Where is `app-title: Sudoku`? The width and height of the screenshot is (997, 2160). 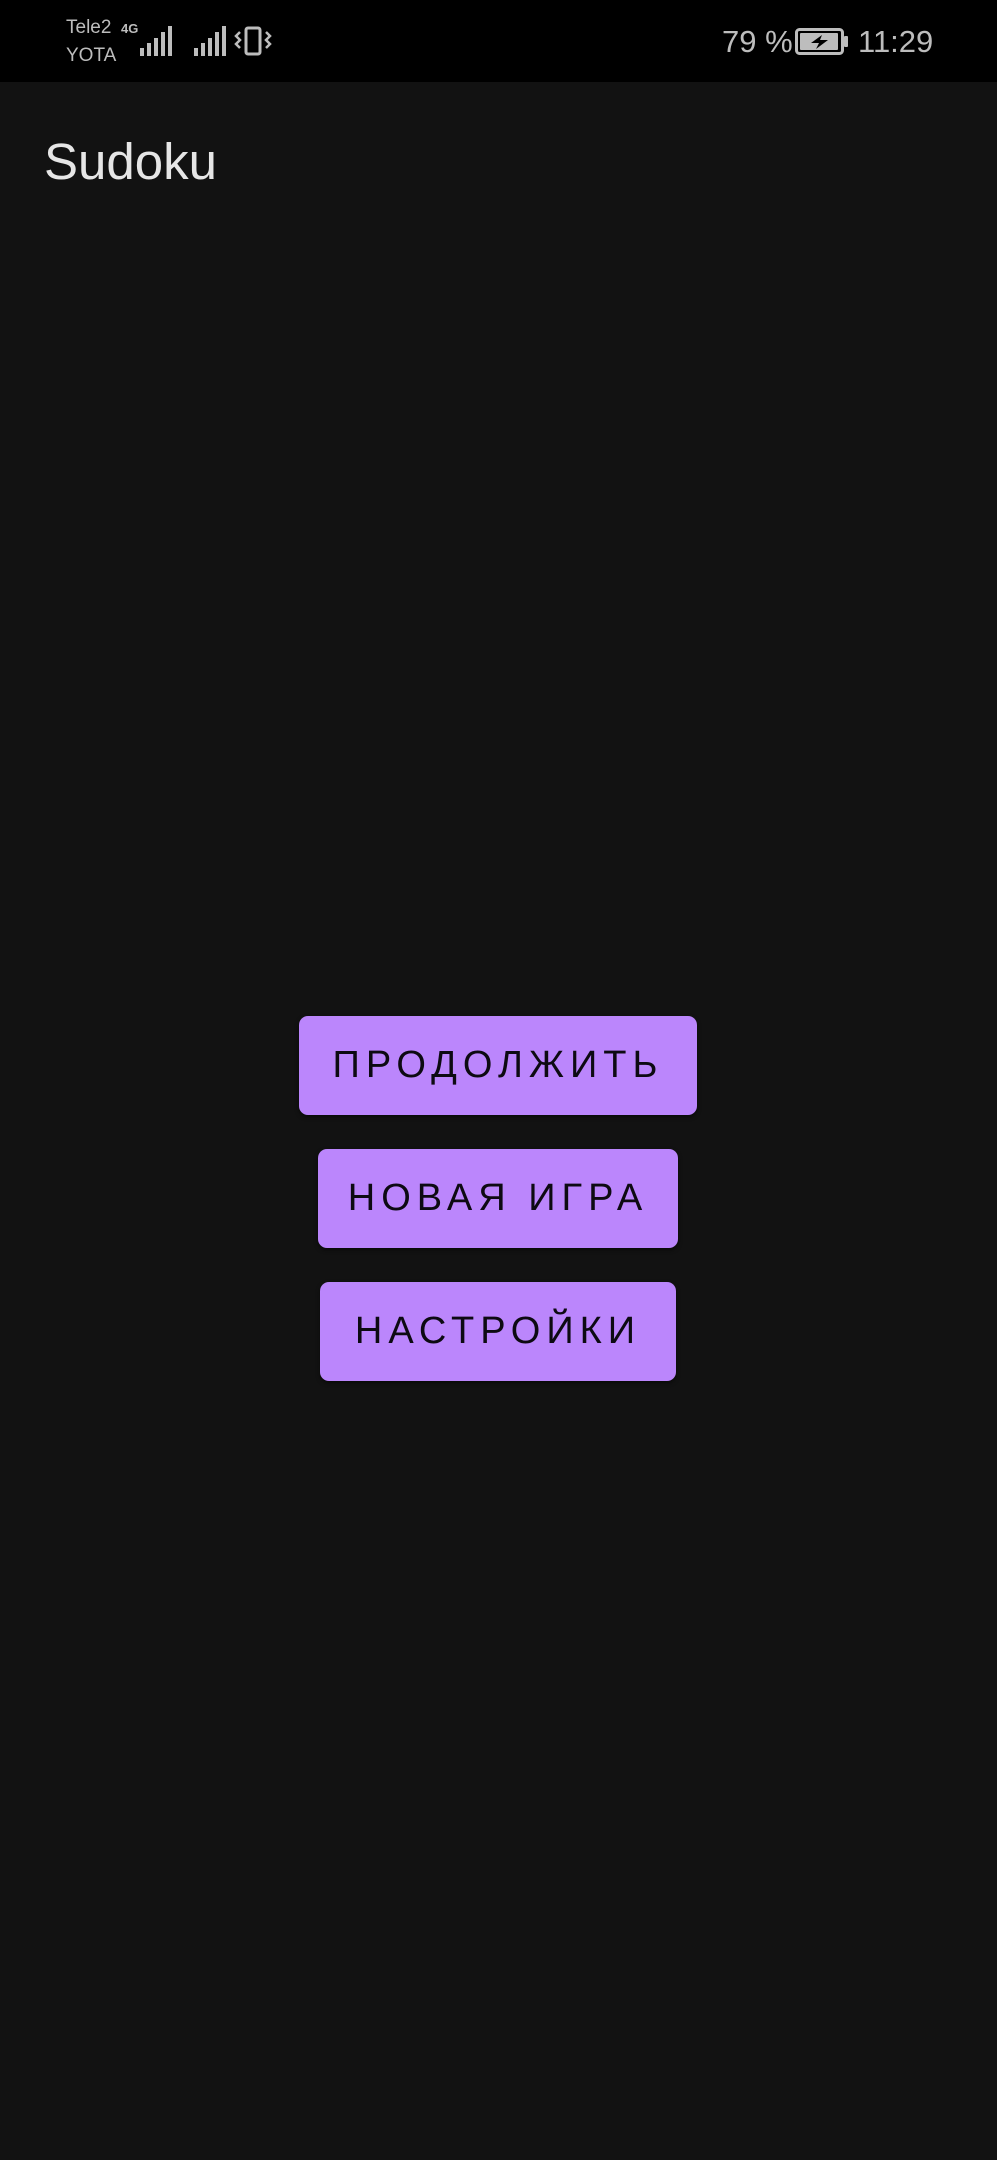 app-title: Sudoku is located at coordinates (130, 161).